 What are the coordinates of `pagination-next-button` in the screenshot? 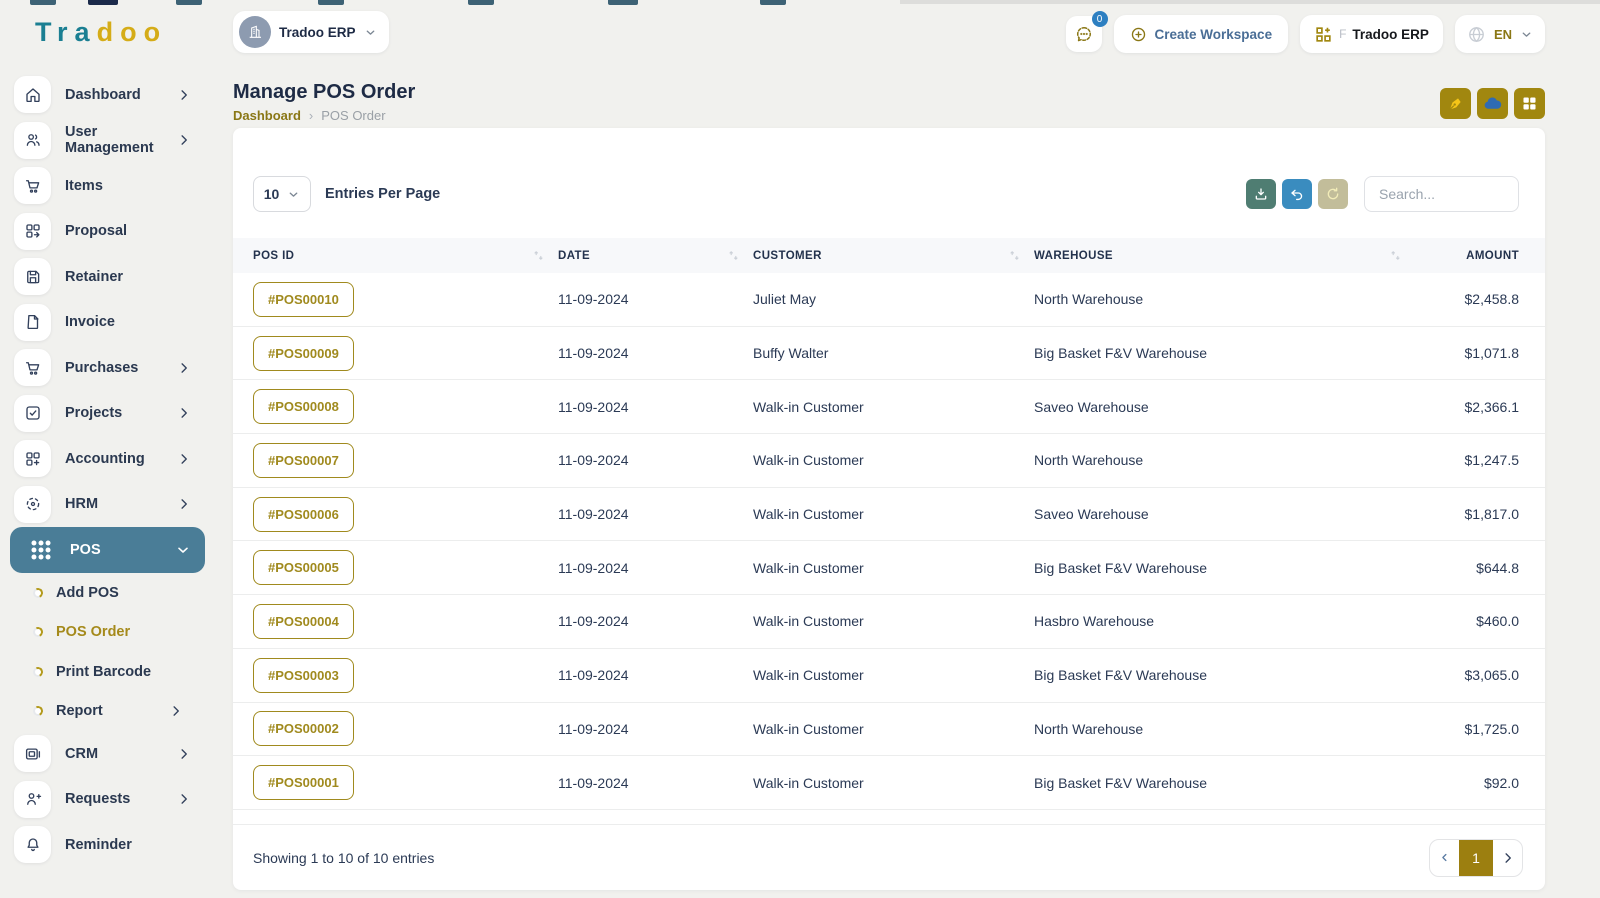 It's located at (1507, 858).